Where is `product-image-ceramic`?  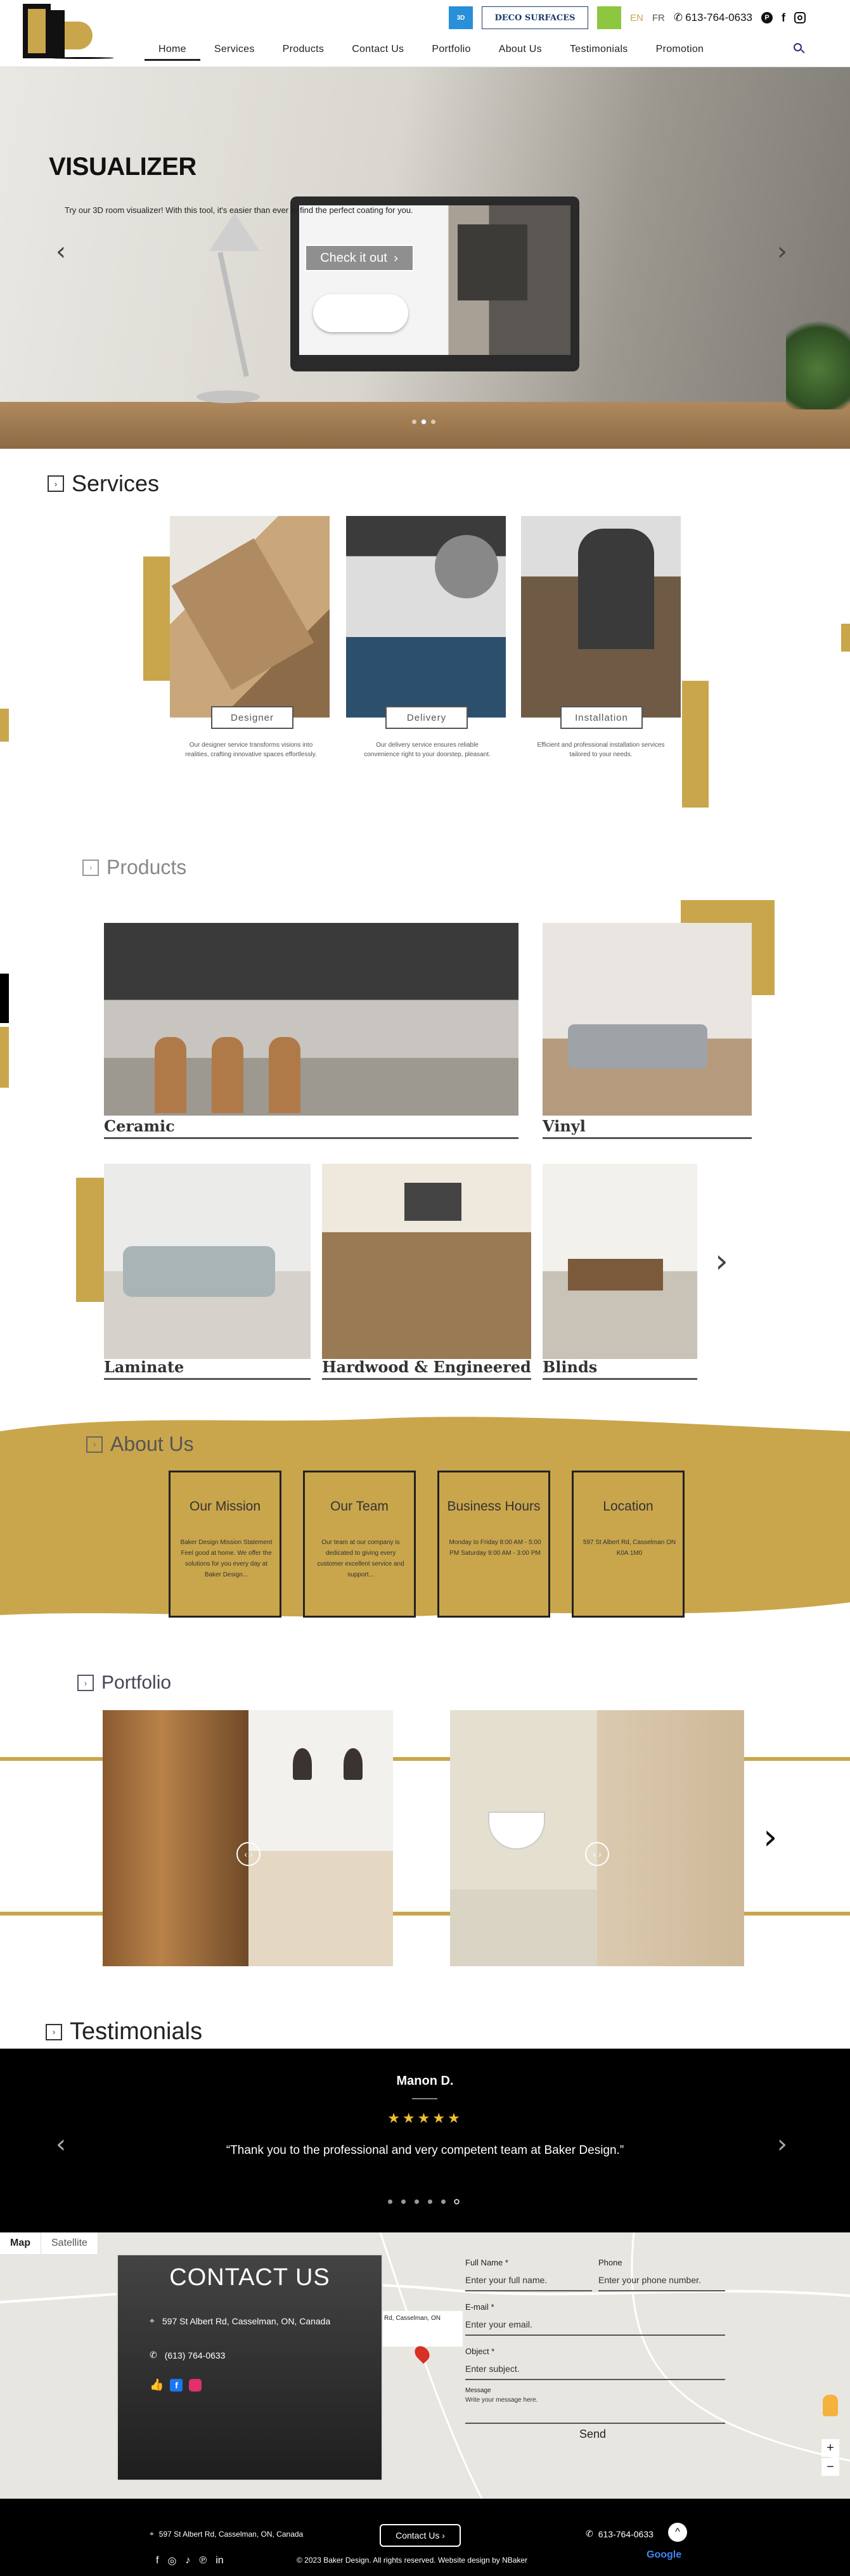
product-image-ceramic is located at coordinates (311, 1019).